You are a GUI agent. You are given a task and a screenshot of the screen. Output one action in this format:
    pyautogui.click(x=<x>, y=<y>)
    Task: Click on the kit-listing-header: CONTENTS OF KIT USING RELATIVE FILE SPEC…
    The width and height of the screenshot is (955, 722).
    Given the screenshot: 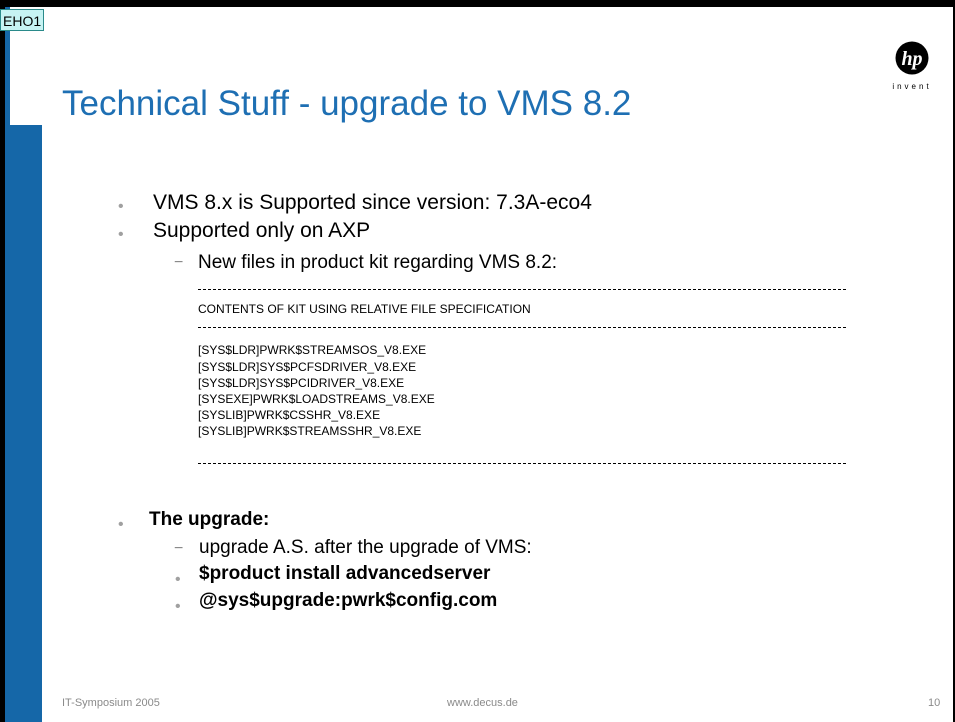 What is the action you would take?
    pyautogui.click(x=364, y=309)
    